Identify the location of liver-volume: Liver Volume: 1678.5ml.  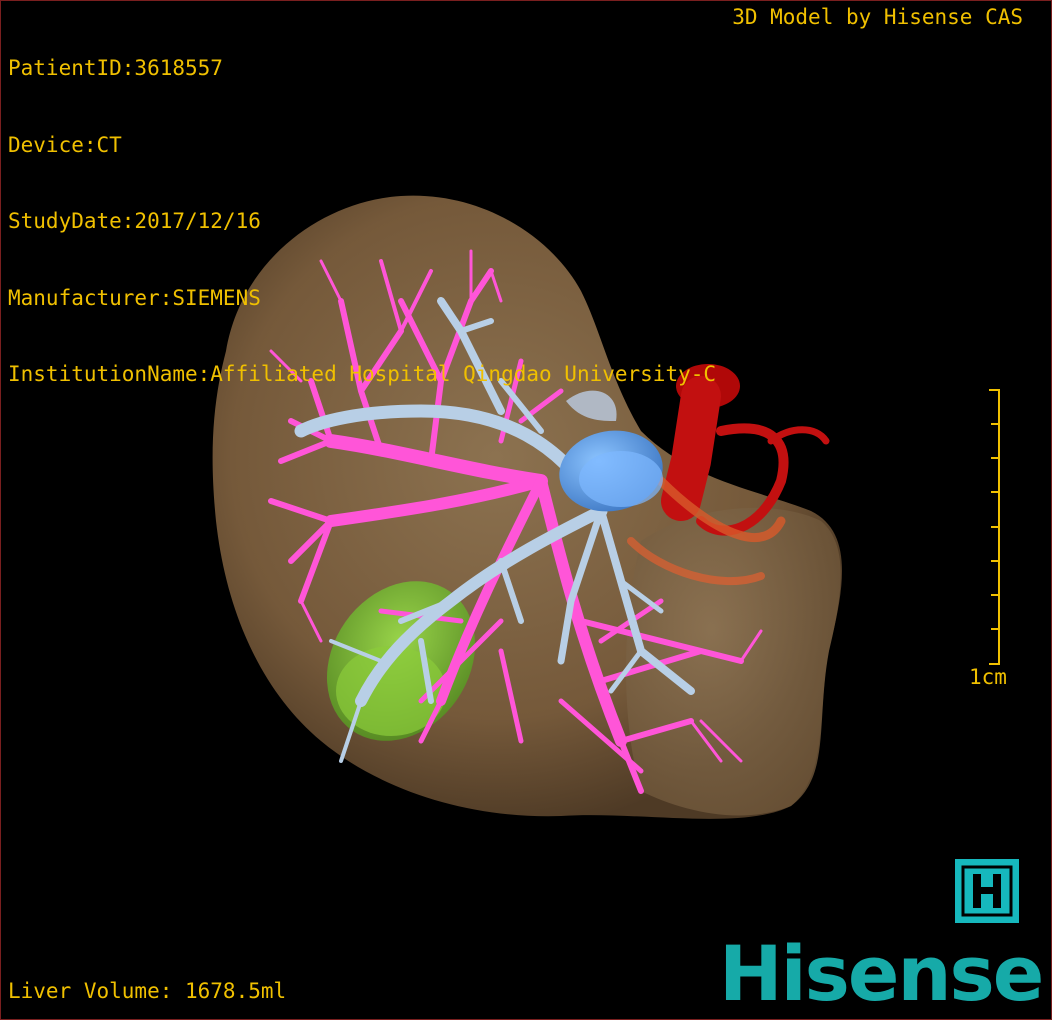
(147, 991).